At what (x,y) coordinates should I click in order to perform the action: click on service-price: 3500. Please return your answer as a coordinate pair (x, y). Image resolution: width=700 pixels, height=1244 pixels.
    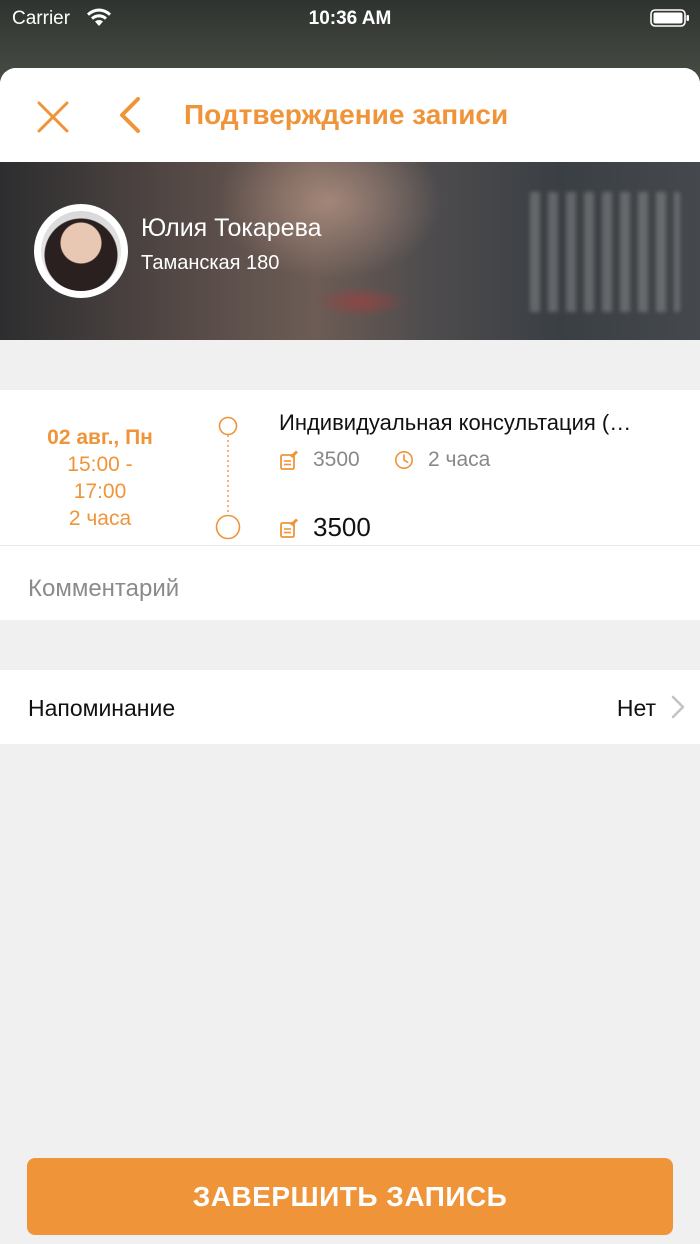
    Looking at the image, I should click on (319, 460).